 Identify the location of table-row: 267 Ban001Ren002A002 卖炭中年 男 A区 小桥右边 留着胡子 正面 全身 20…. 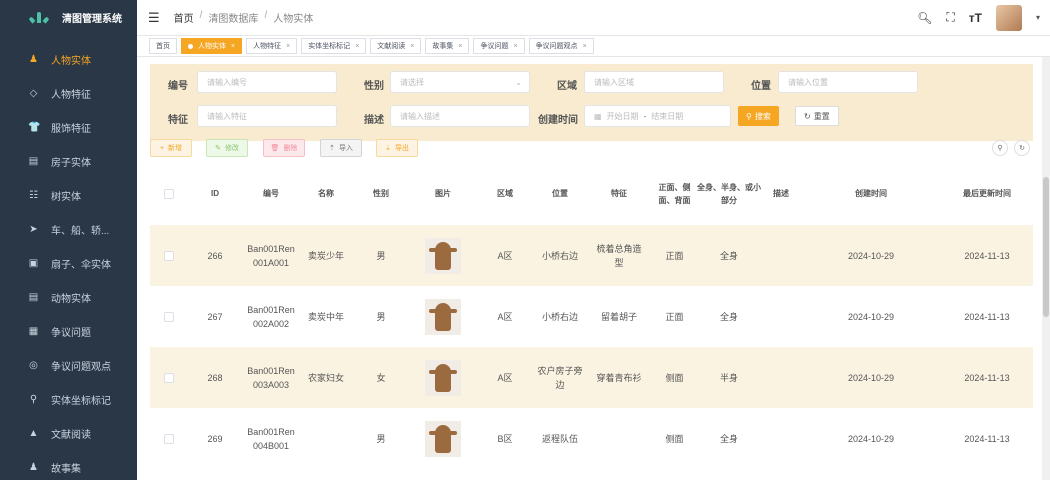
(591, 316).